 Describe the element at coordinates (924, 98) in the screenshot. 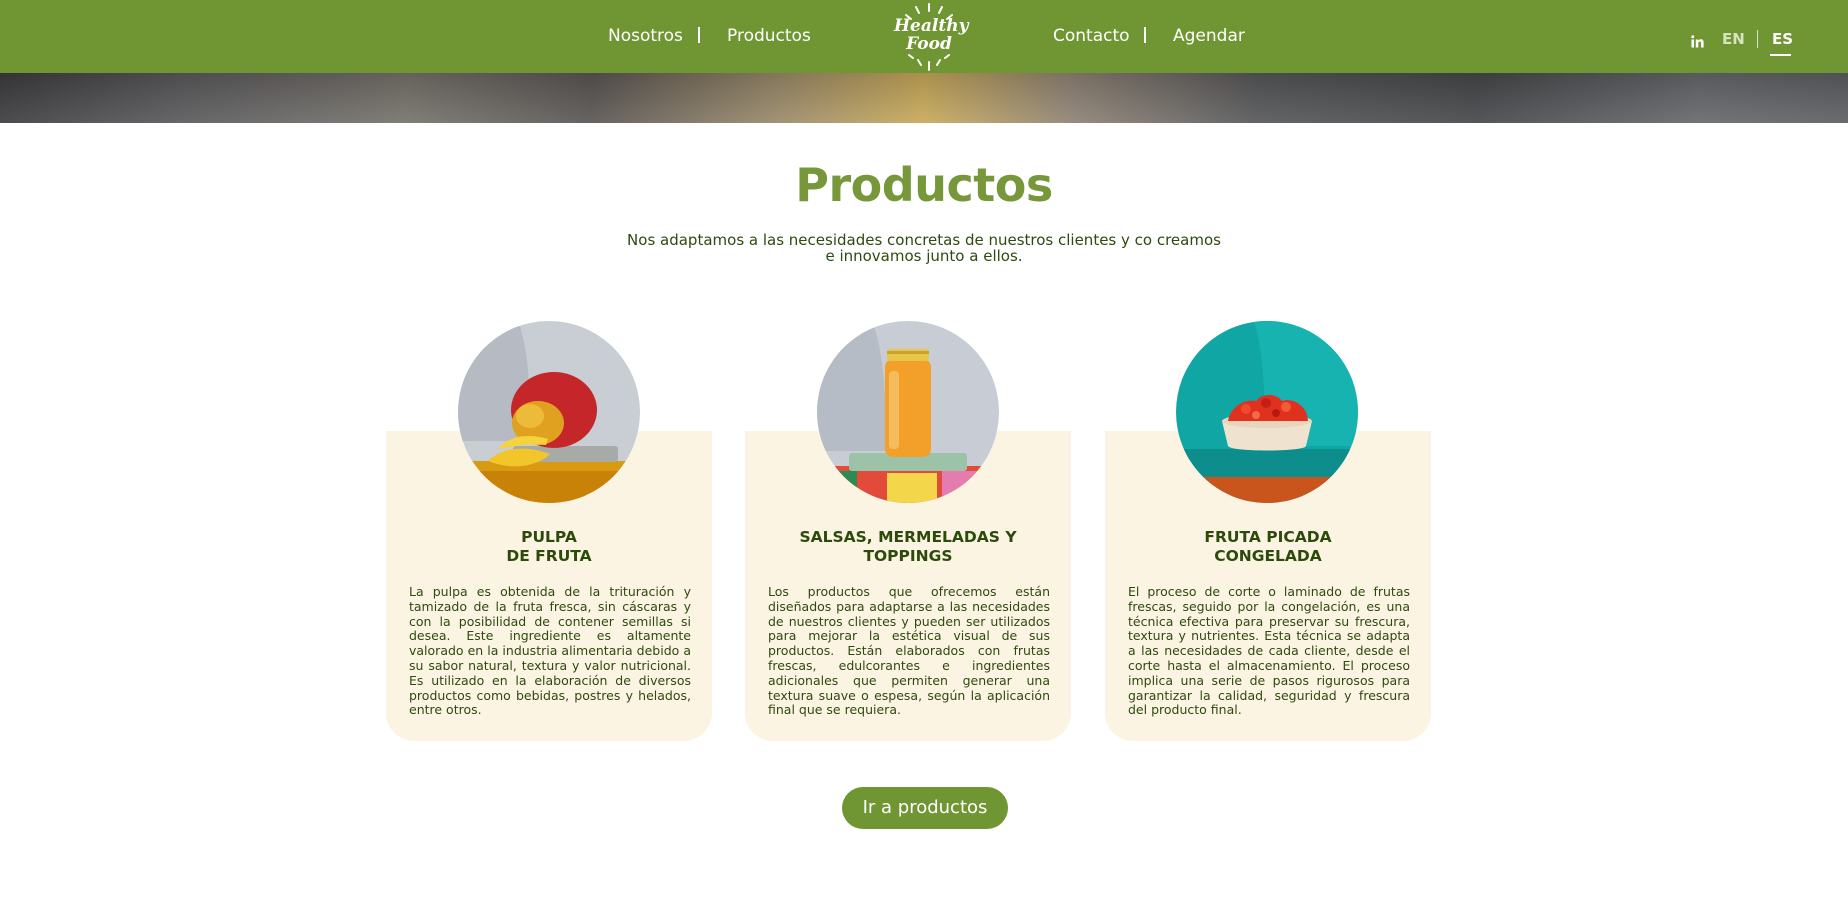

I see `hero-banner-image` at that location.